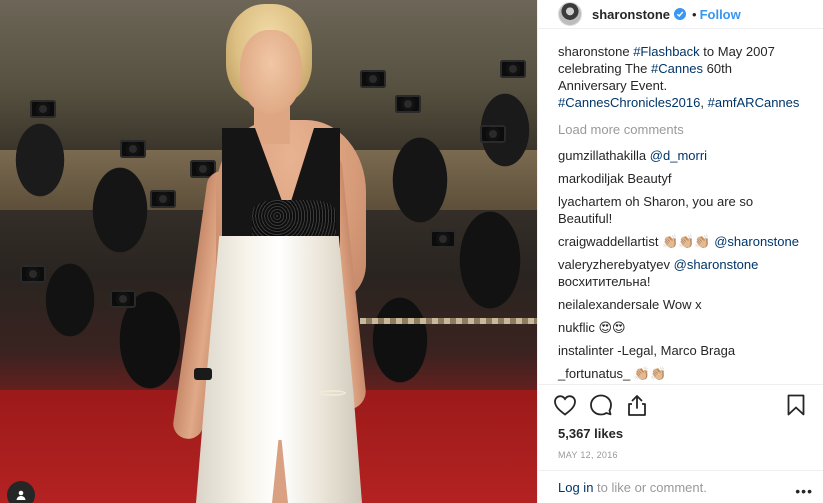 The height and width of the screenshot is (503, 823). I want to click on comment-text: 👏🏼👏🏼, so click(650, 373).